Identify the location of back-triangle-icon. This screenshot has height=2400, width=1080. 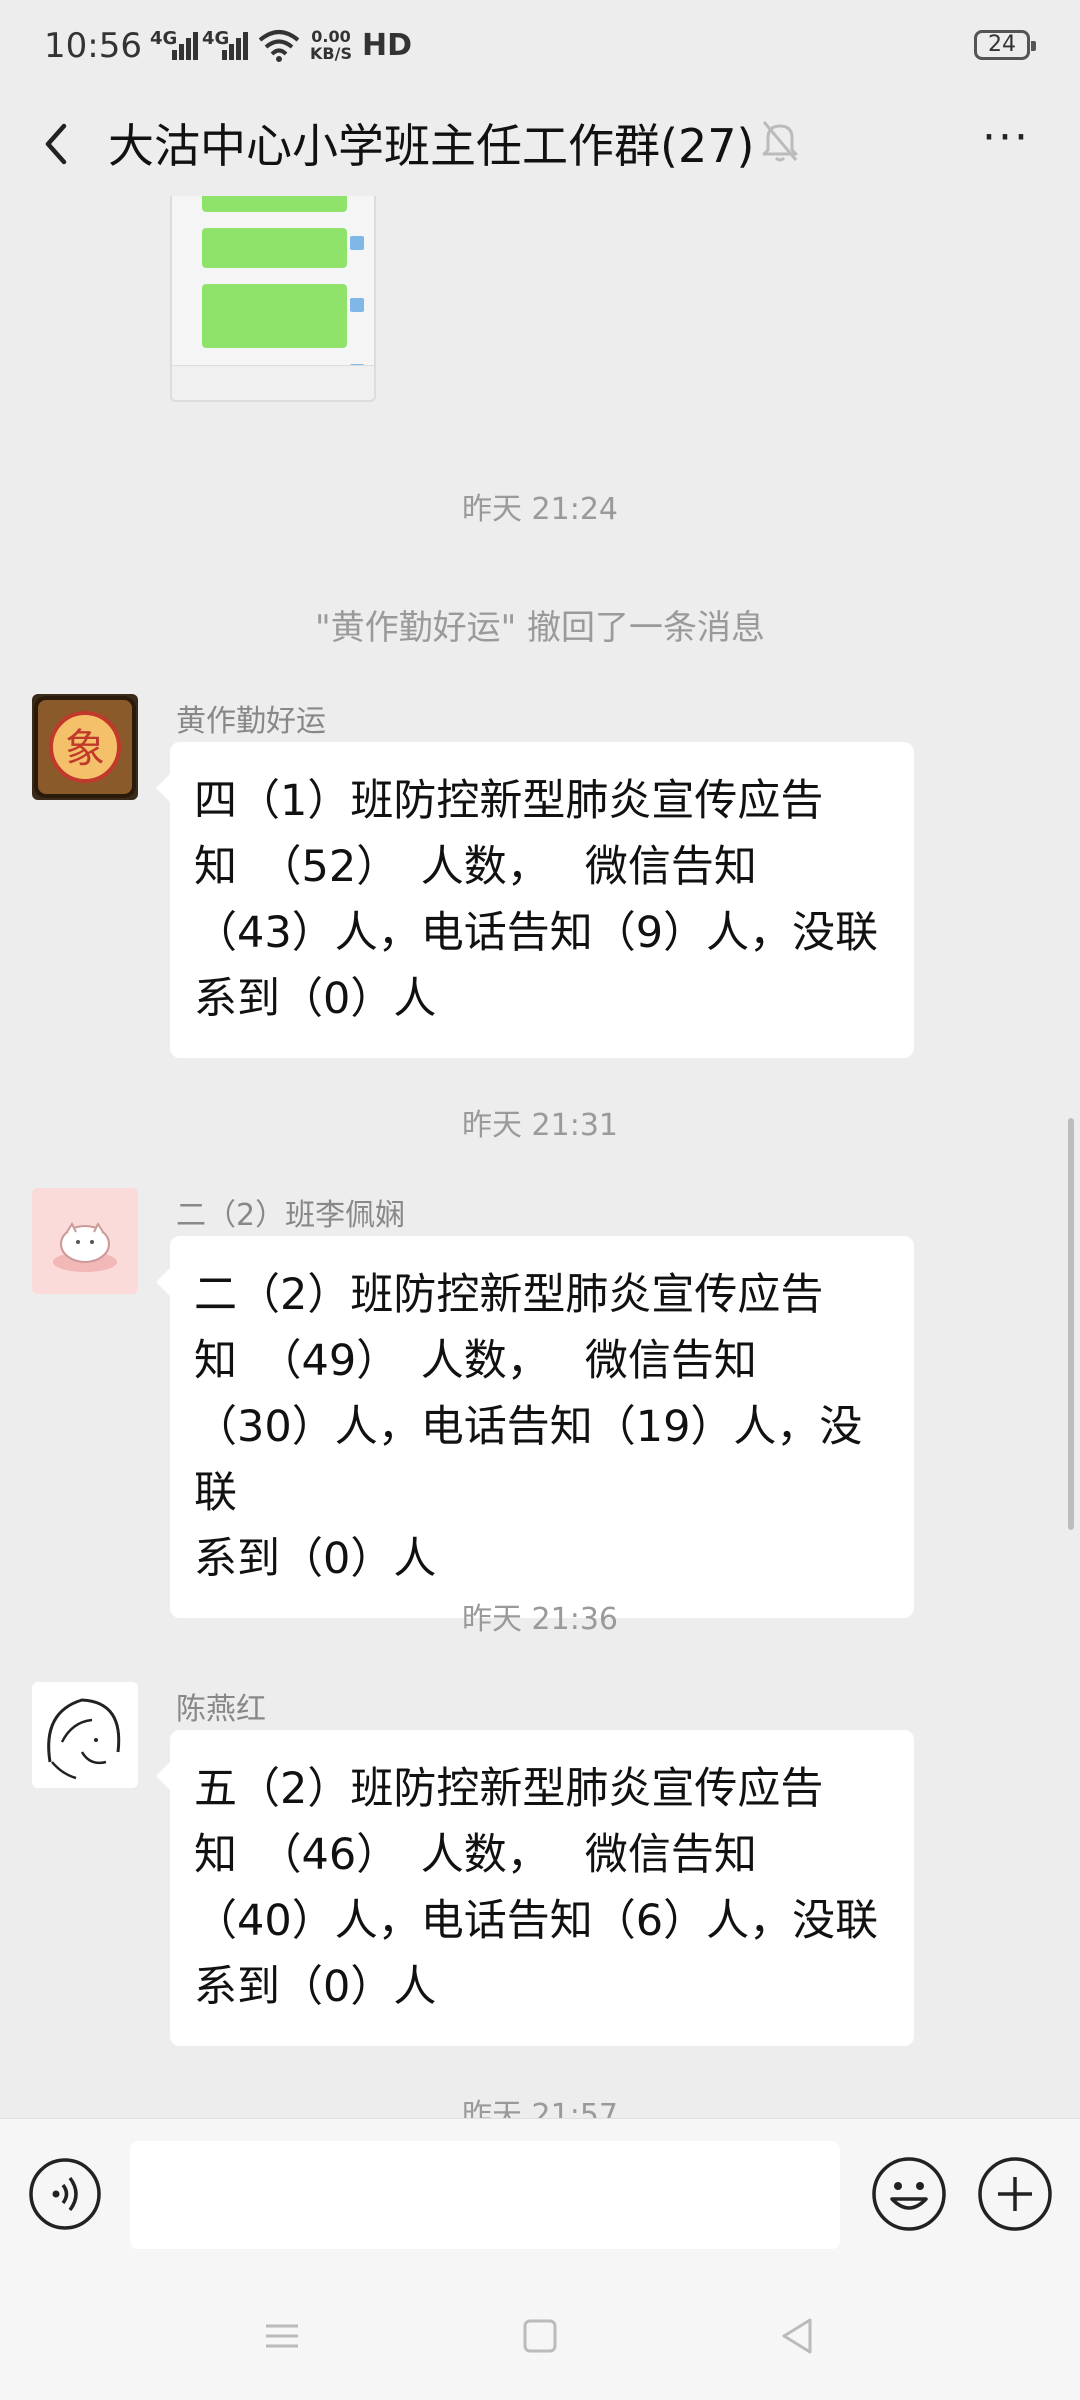
(798, 2336).